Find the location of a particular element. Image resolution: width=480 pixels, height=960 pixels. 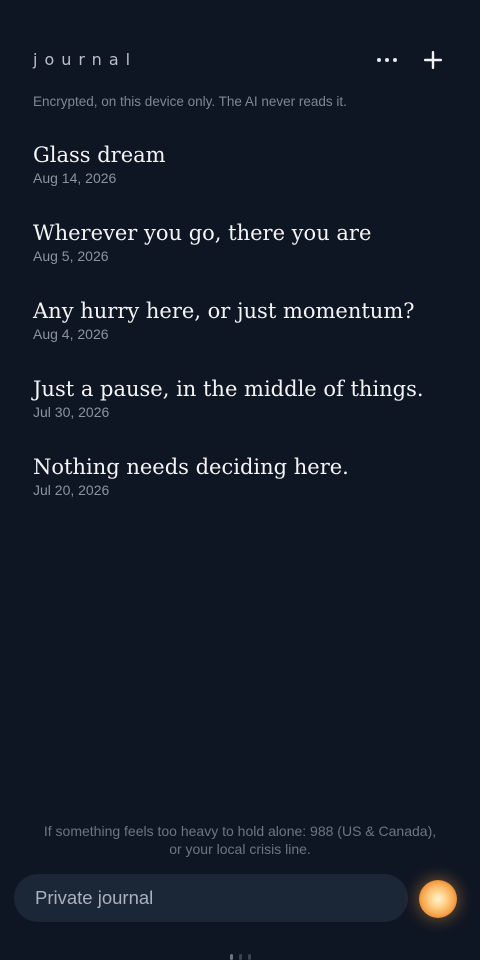

crisis-note-line-2: or your local crisis line. is located at coordinates (240, 849).